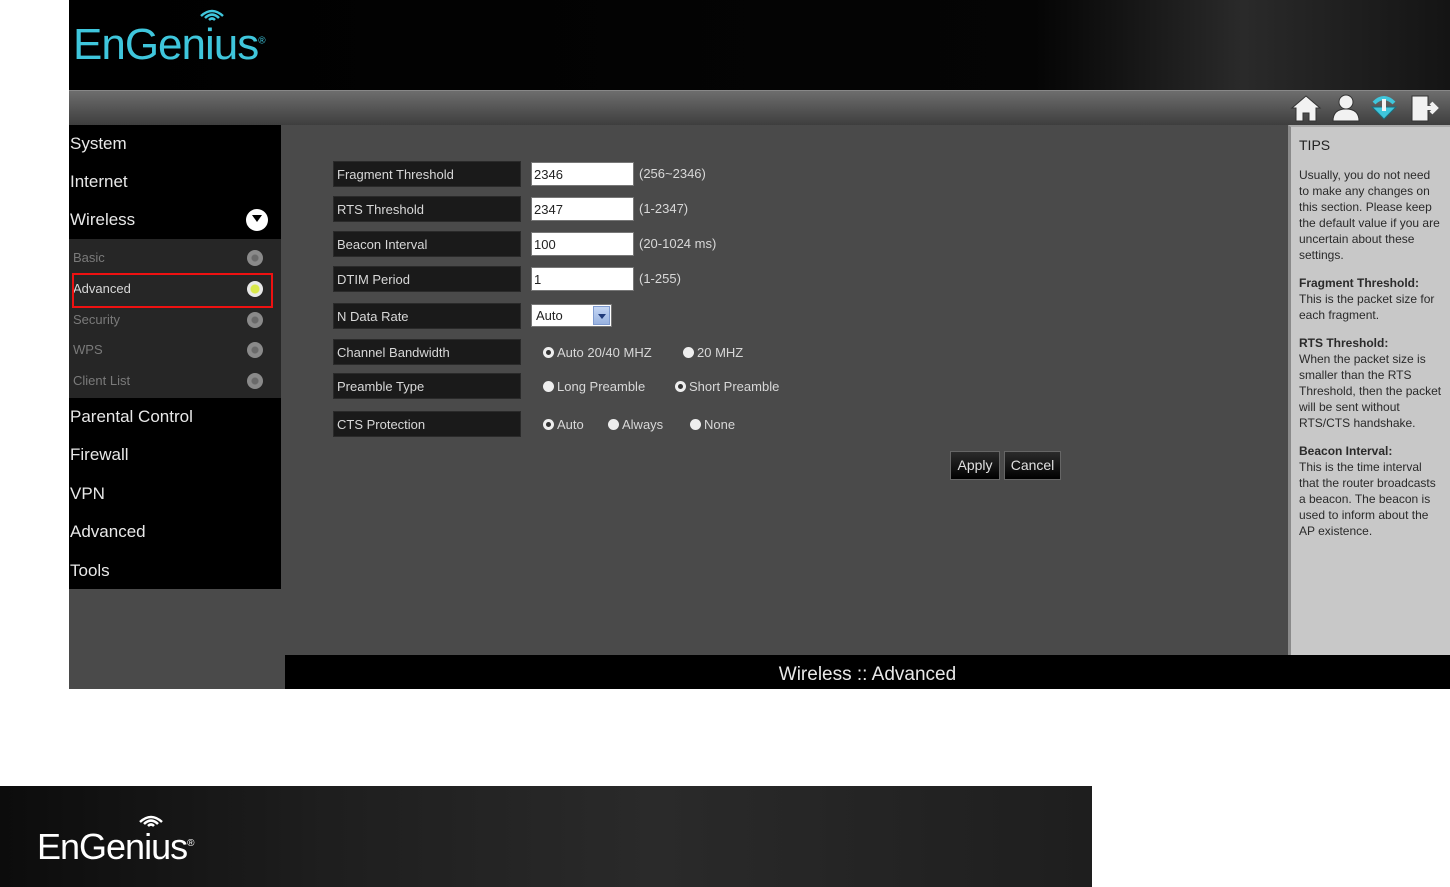 The width and height of the screenshot is (1450, 887). I want to click on tip-heading: Beacon Interval:, so click(1346, 451).